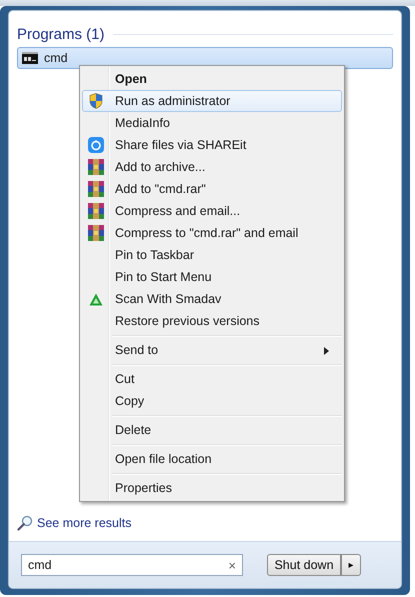 This screenshot has height=597, width=415. What do you see at coordinates (304, 565) in the screenshot?
I see `shut-down-button: Shut down` at bounding box center [304, 565].